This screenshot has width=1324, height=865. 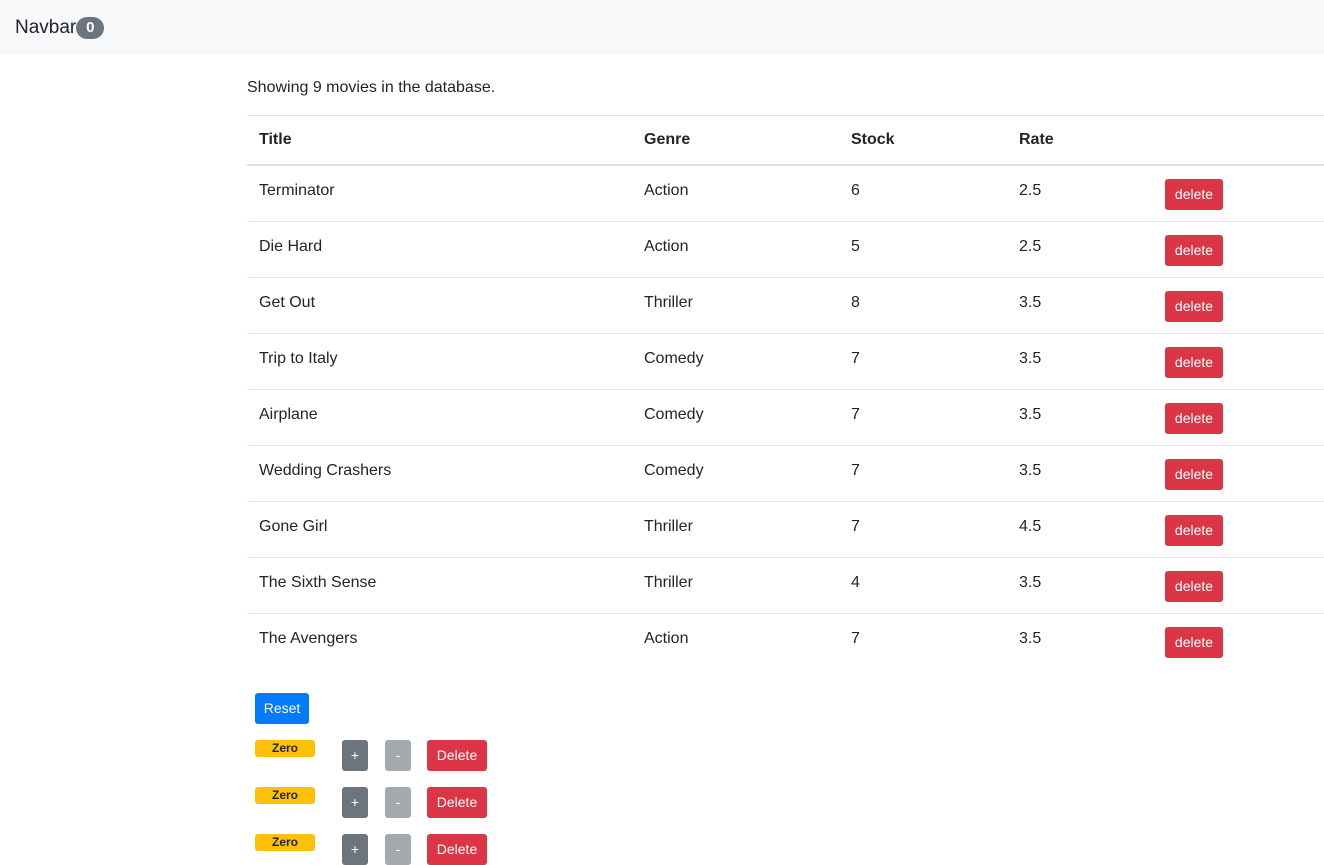 I want to click on movie-title: Gone Girl, so click(x=439, y=529).